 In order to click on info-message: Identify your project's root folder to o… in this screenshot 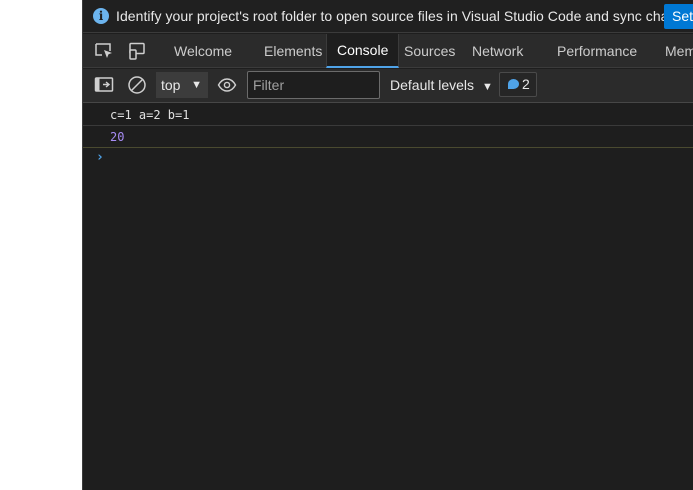, I will do `click(404, 16)`.